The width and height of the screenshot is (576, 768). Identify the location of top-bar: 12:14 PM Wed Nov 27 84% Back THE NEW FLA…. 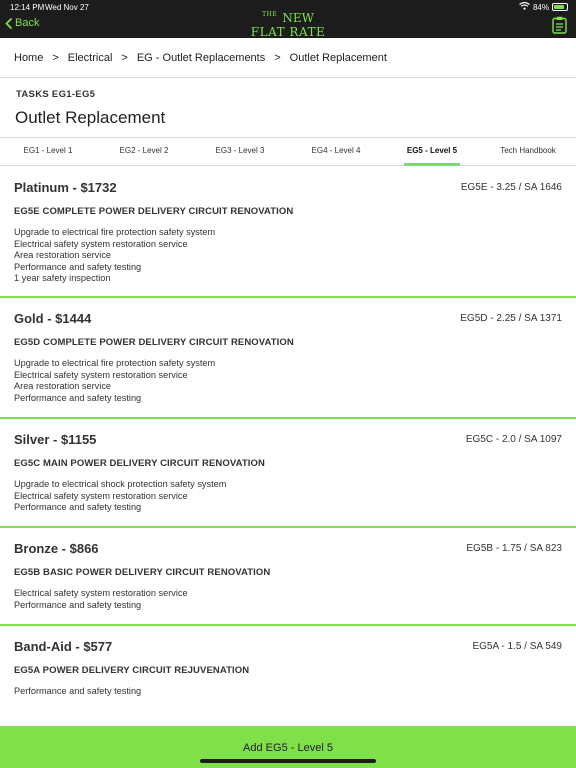
(288, 19).